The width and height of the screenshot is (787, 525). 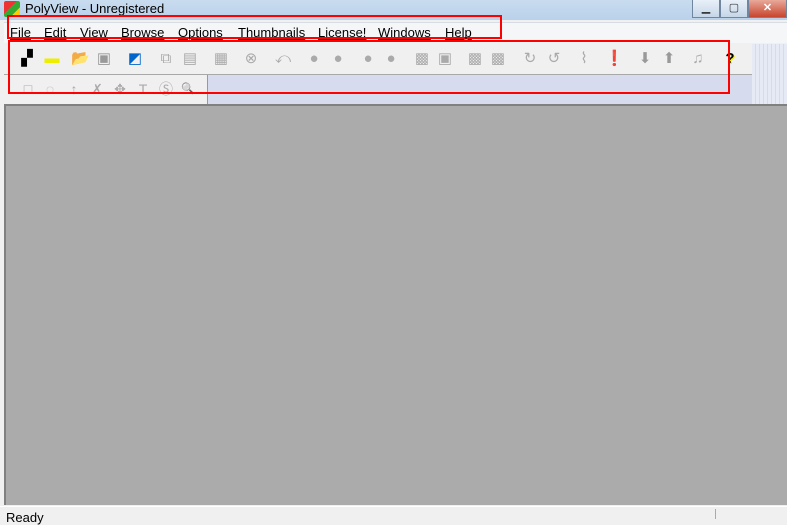 I want to click on rotate-left-icon: ↺, so click(x=554, y=59).